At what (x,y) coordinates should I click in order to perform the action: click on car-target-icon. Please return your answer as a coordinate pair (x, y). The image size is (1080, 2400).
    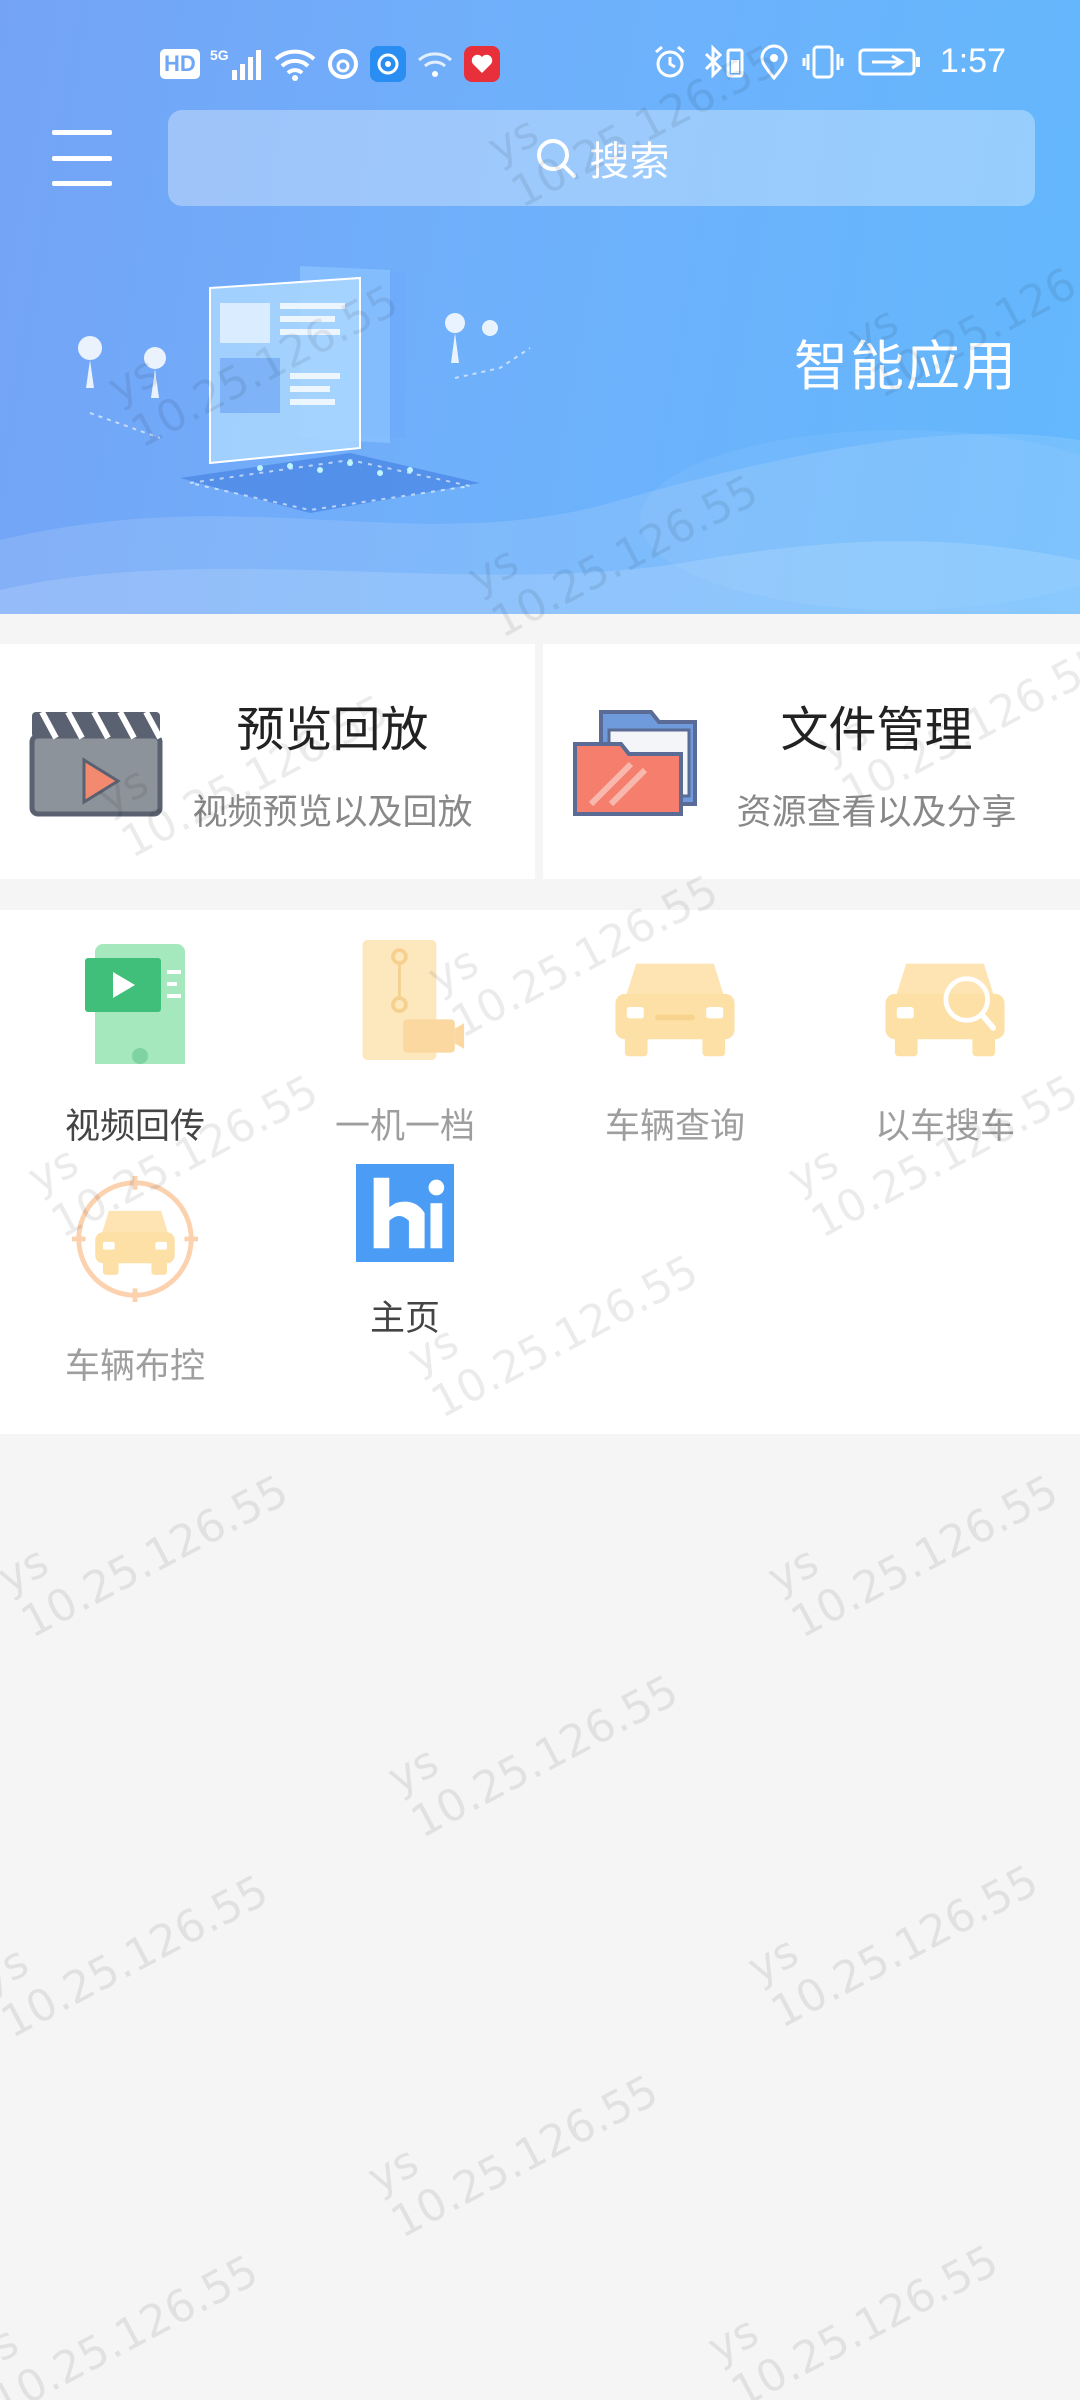
    Looking at the image, I should click on (135, 1239).